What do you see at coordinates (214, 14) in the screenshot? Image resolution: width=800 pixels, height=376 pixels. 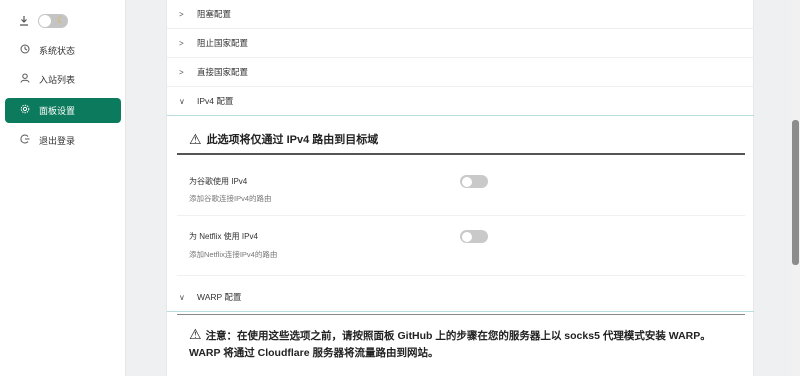 I see `section-title: 阻塞配置` at bounding box center [214, 14].